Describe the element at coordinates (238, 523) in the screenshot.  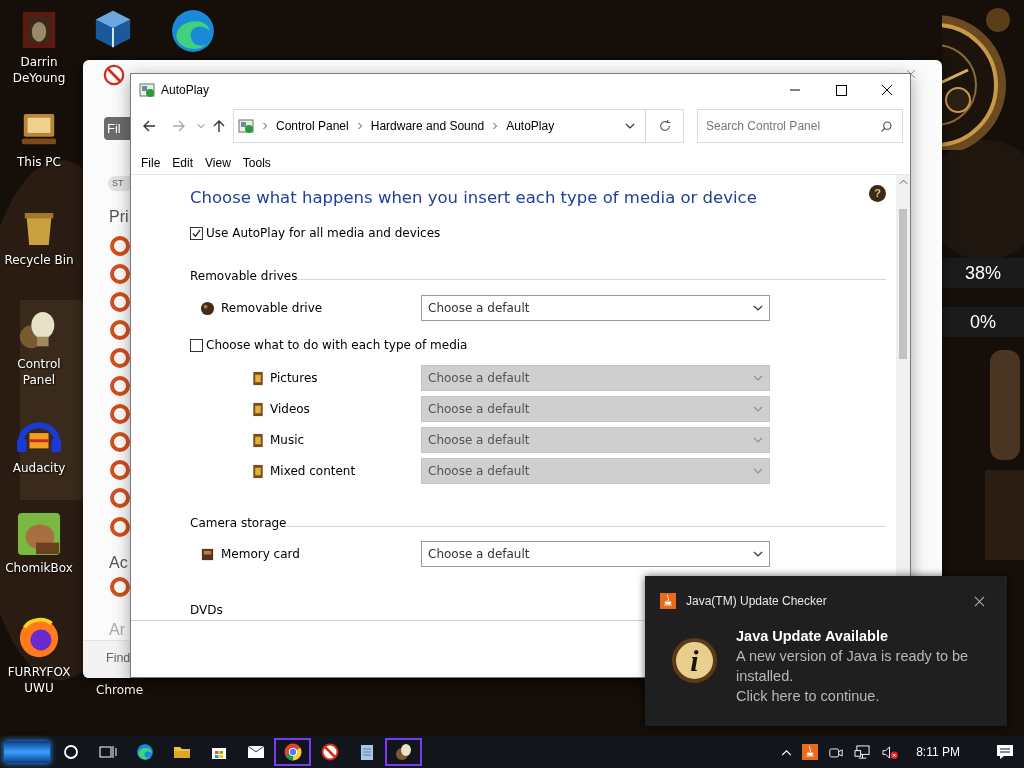
I see `section-label: Camera storage` at that location.